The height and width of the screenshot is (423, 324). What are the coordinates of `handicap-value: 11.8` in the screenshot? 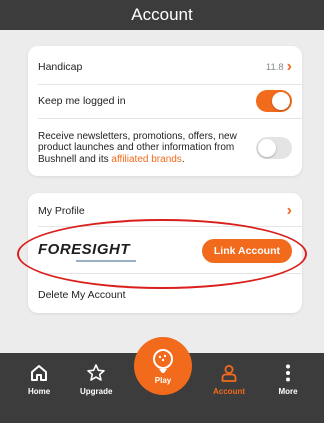 It's located at (274, 67).